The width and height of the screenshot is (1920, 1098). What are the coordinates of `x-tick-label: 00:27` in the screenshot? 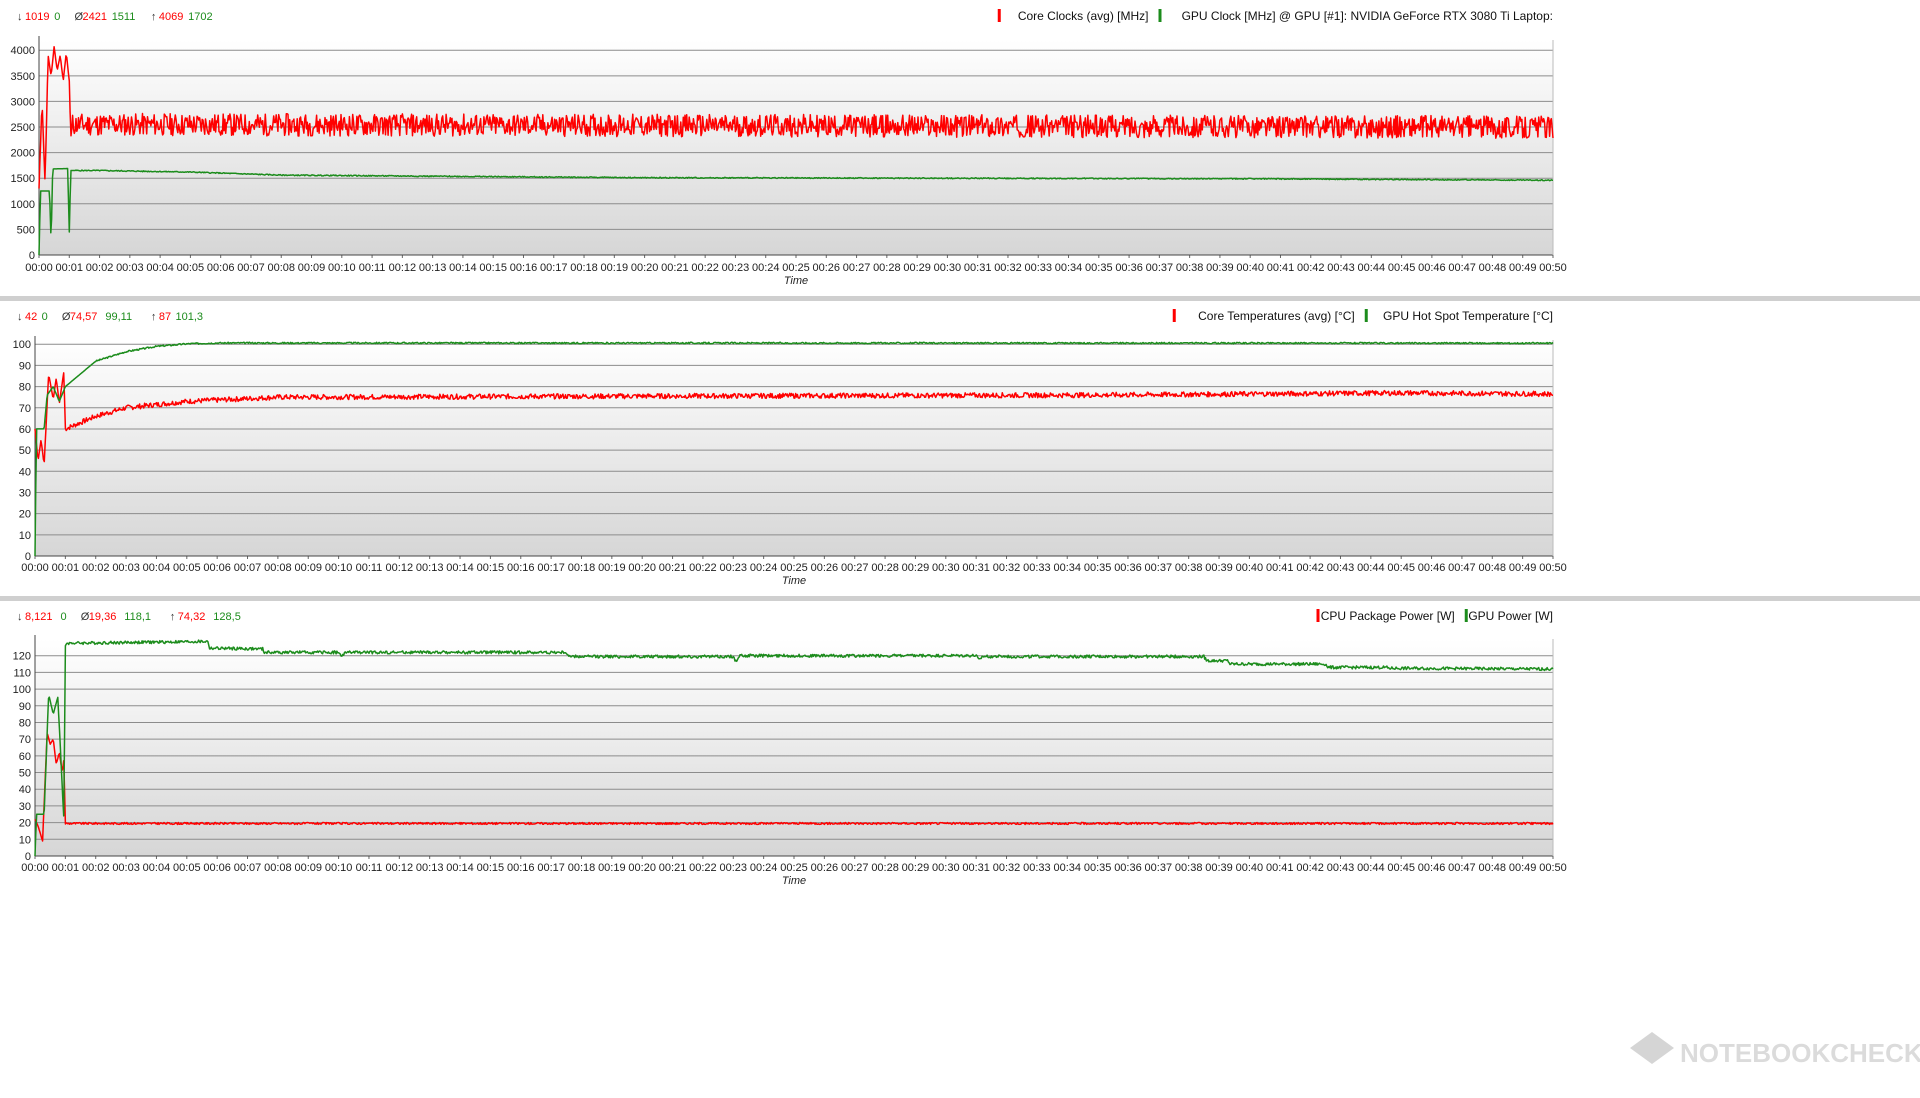 It's located at (855, 568).